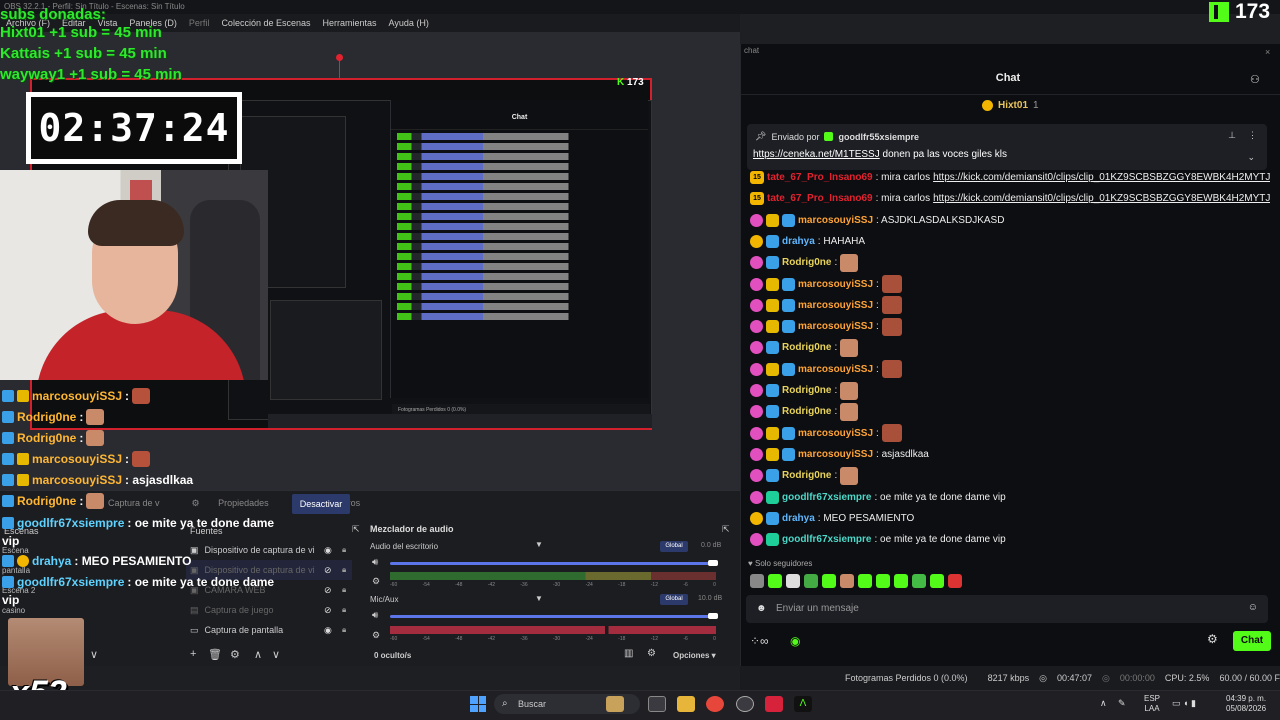  What do you see at coordinates (1246, 704) in the screenshot?
I see `taskbar-clock: 04:39 p. m. 05/08/2026` at bounding box center [1246, 704].